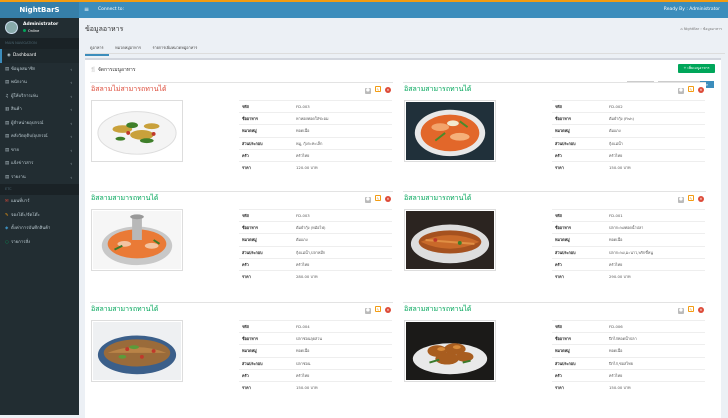  Describe the element at coordinates (19, 82) in the screenshot. I see `sidebar-item-label: พนักงาน` at that location.